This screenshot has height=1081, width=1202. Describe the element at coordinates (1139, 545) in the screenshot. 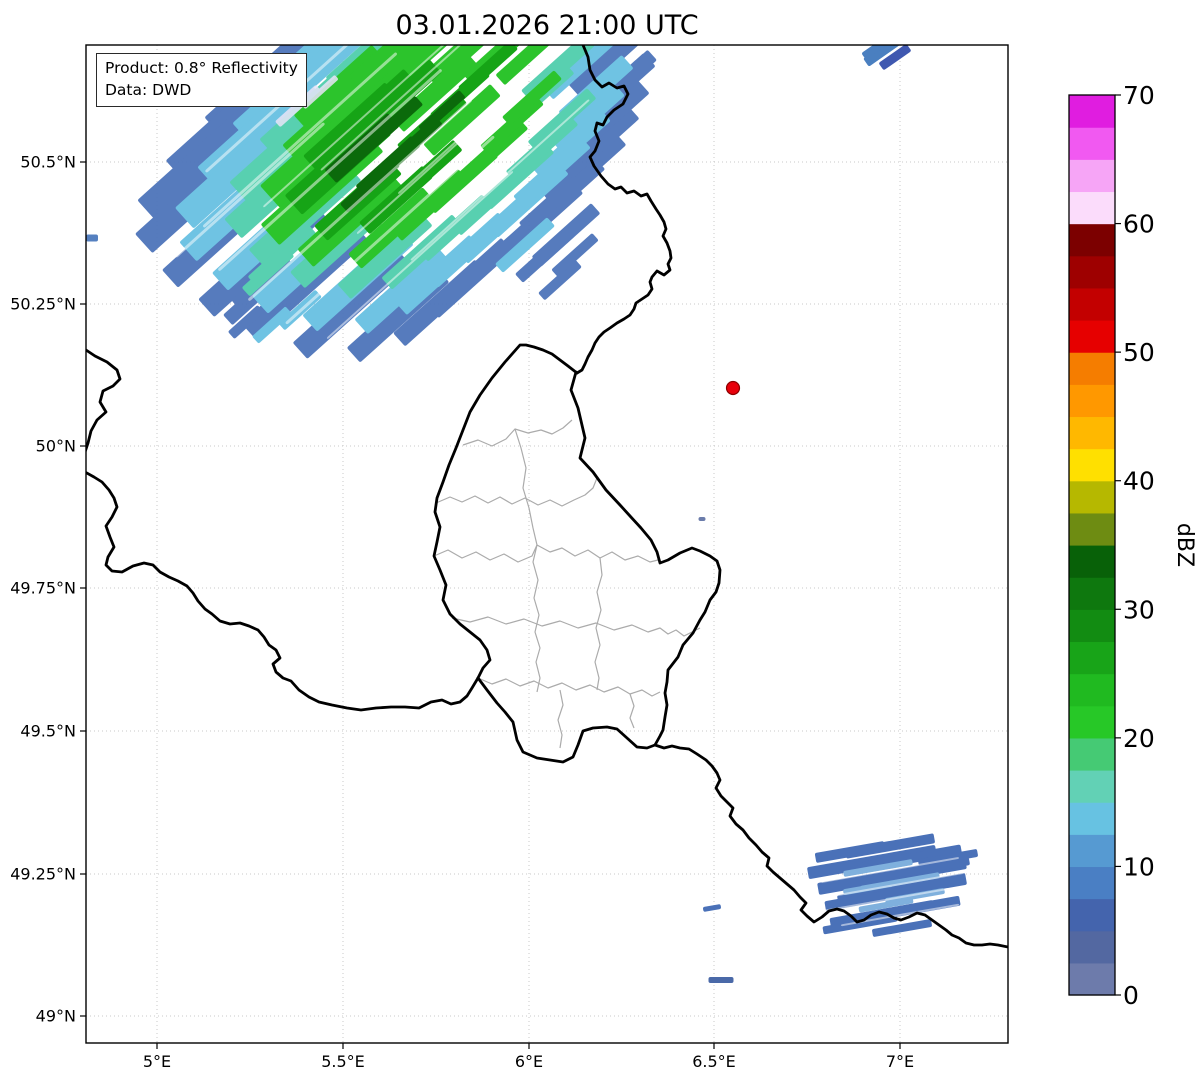

I see `colorbar-tick-labels: 0 10 20 30 40 50 60 70` at that location.